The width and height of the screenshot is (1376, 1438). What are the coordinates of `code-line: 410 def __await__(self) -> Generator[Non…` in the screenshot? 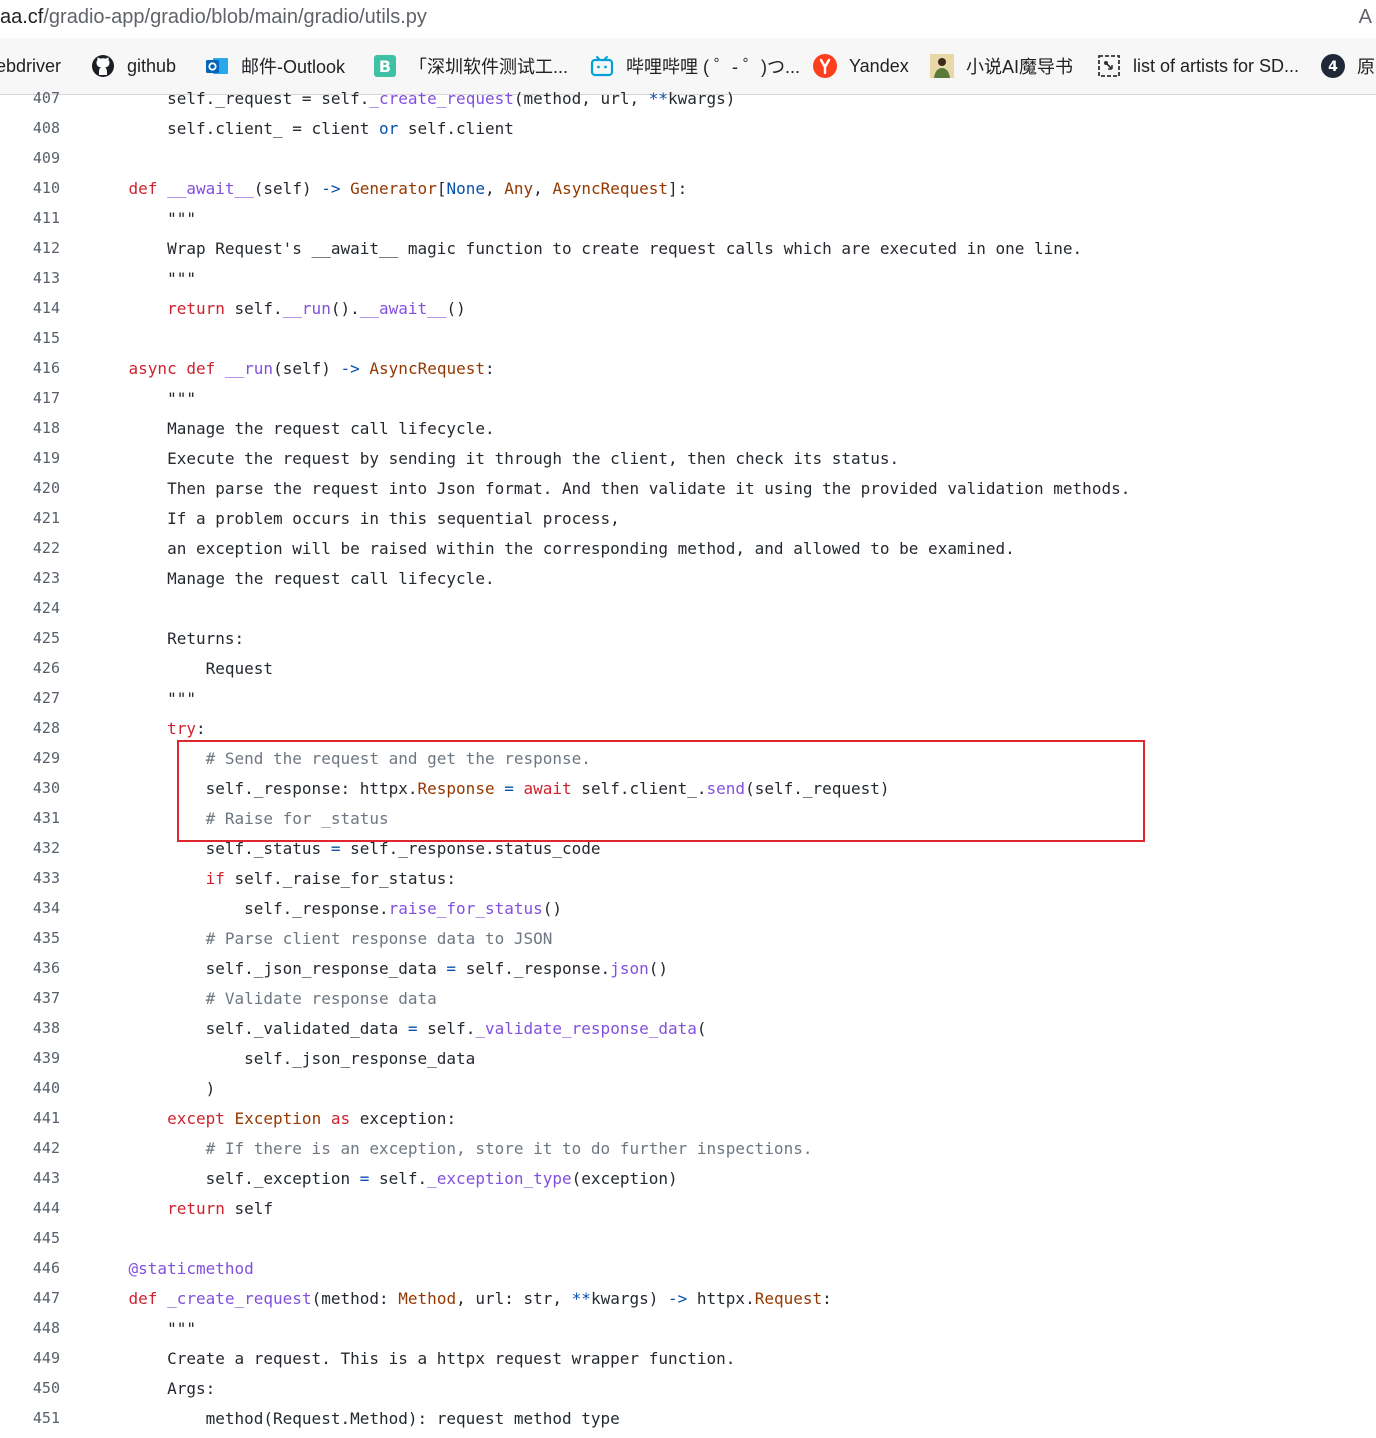 It's located at (688, 190).